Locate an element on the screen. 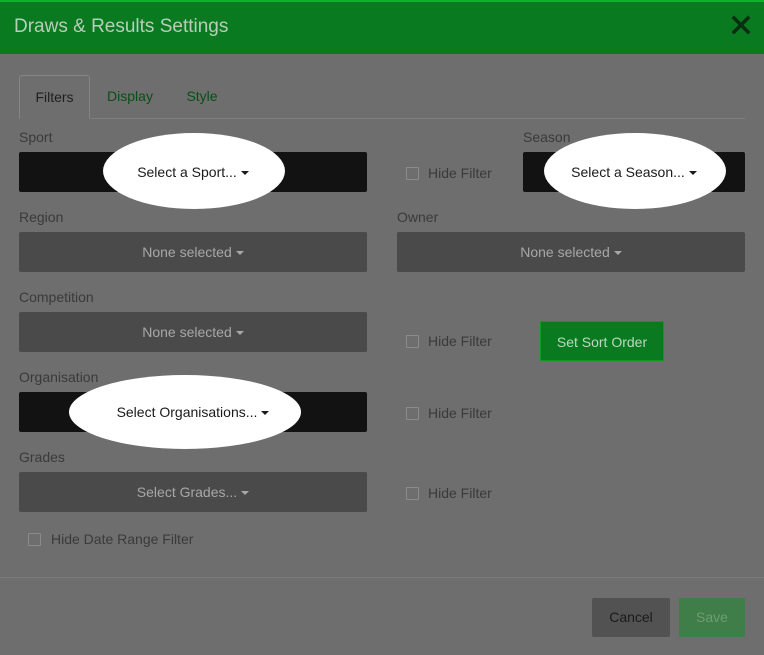 This screenshot has width=764, height=655. grades-label: Grades is located at coordinates (42, 457).